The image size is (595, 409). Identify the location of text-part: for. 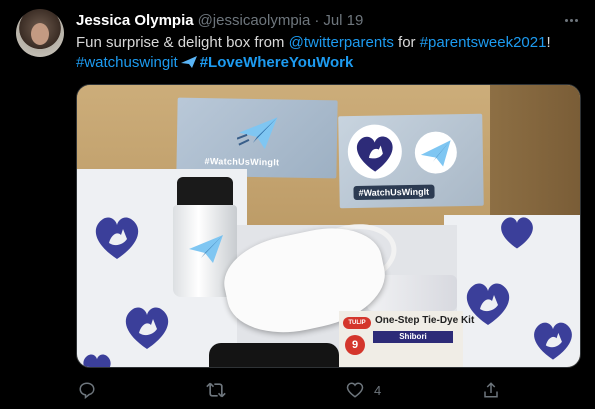
(406, 42).